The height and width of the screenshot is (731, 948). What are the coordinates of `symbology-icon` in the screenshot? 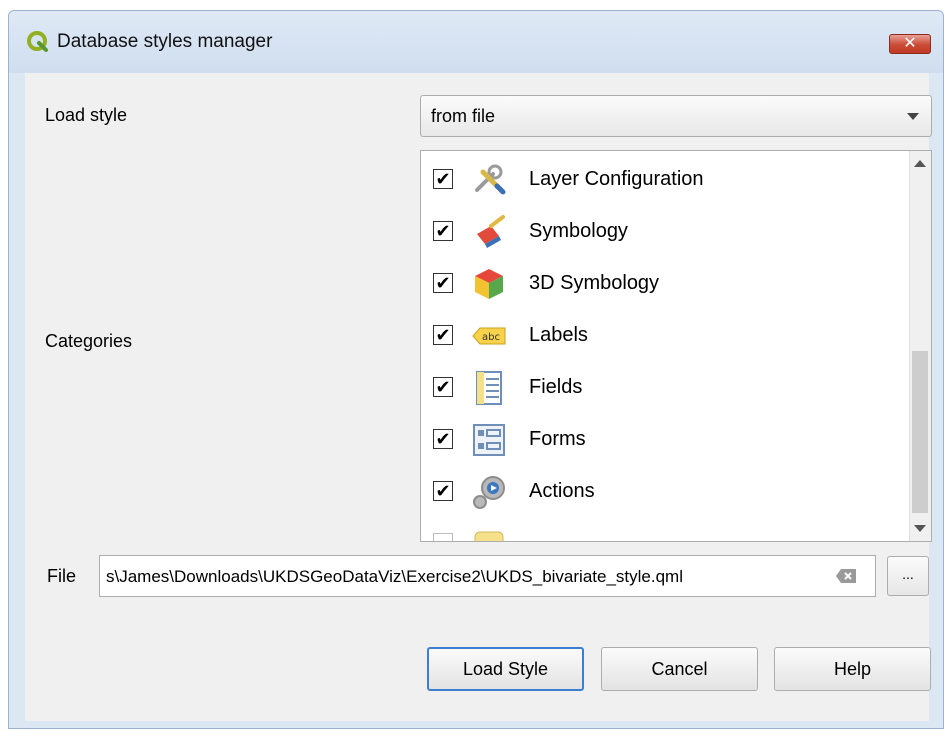 It's located at (491, 231).